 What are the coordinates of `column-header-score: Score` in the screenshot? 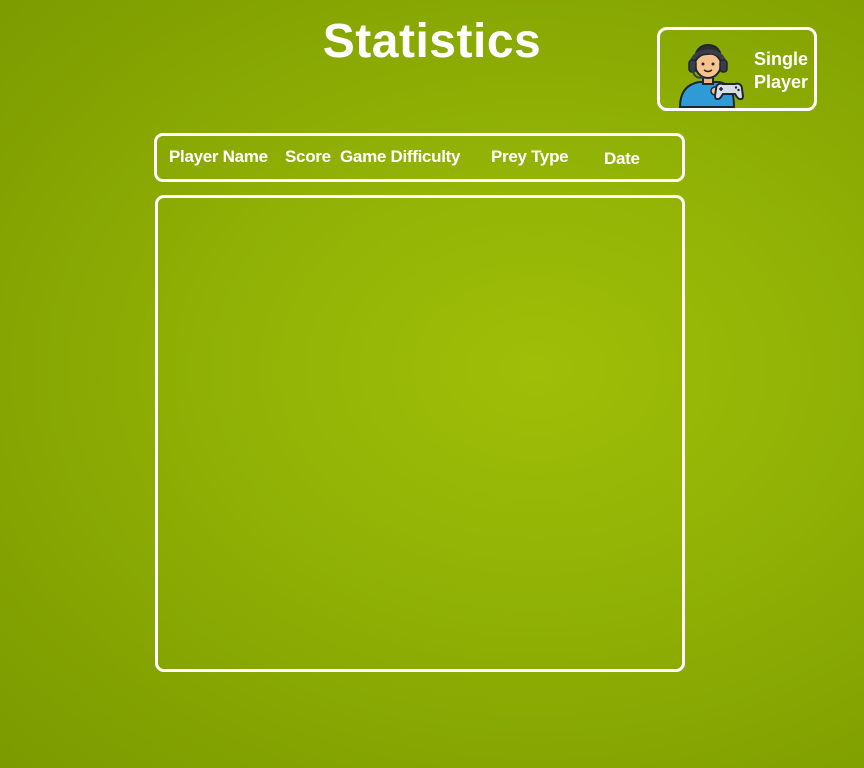 It's located at (308, 156).